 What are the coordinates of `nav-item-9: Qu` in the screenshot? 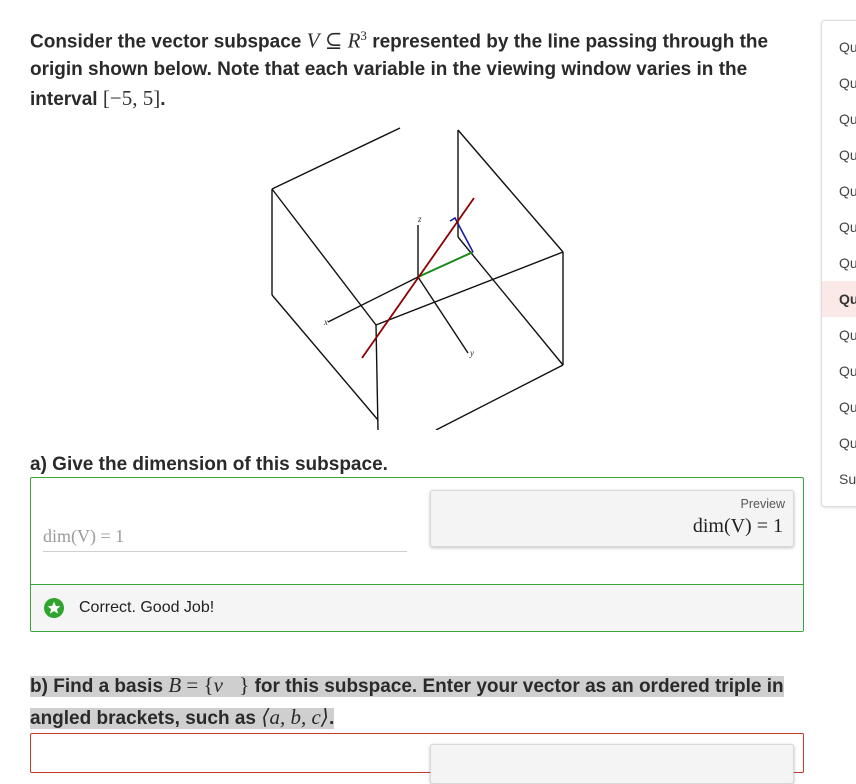 It's located at (839, 335).